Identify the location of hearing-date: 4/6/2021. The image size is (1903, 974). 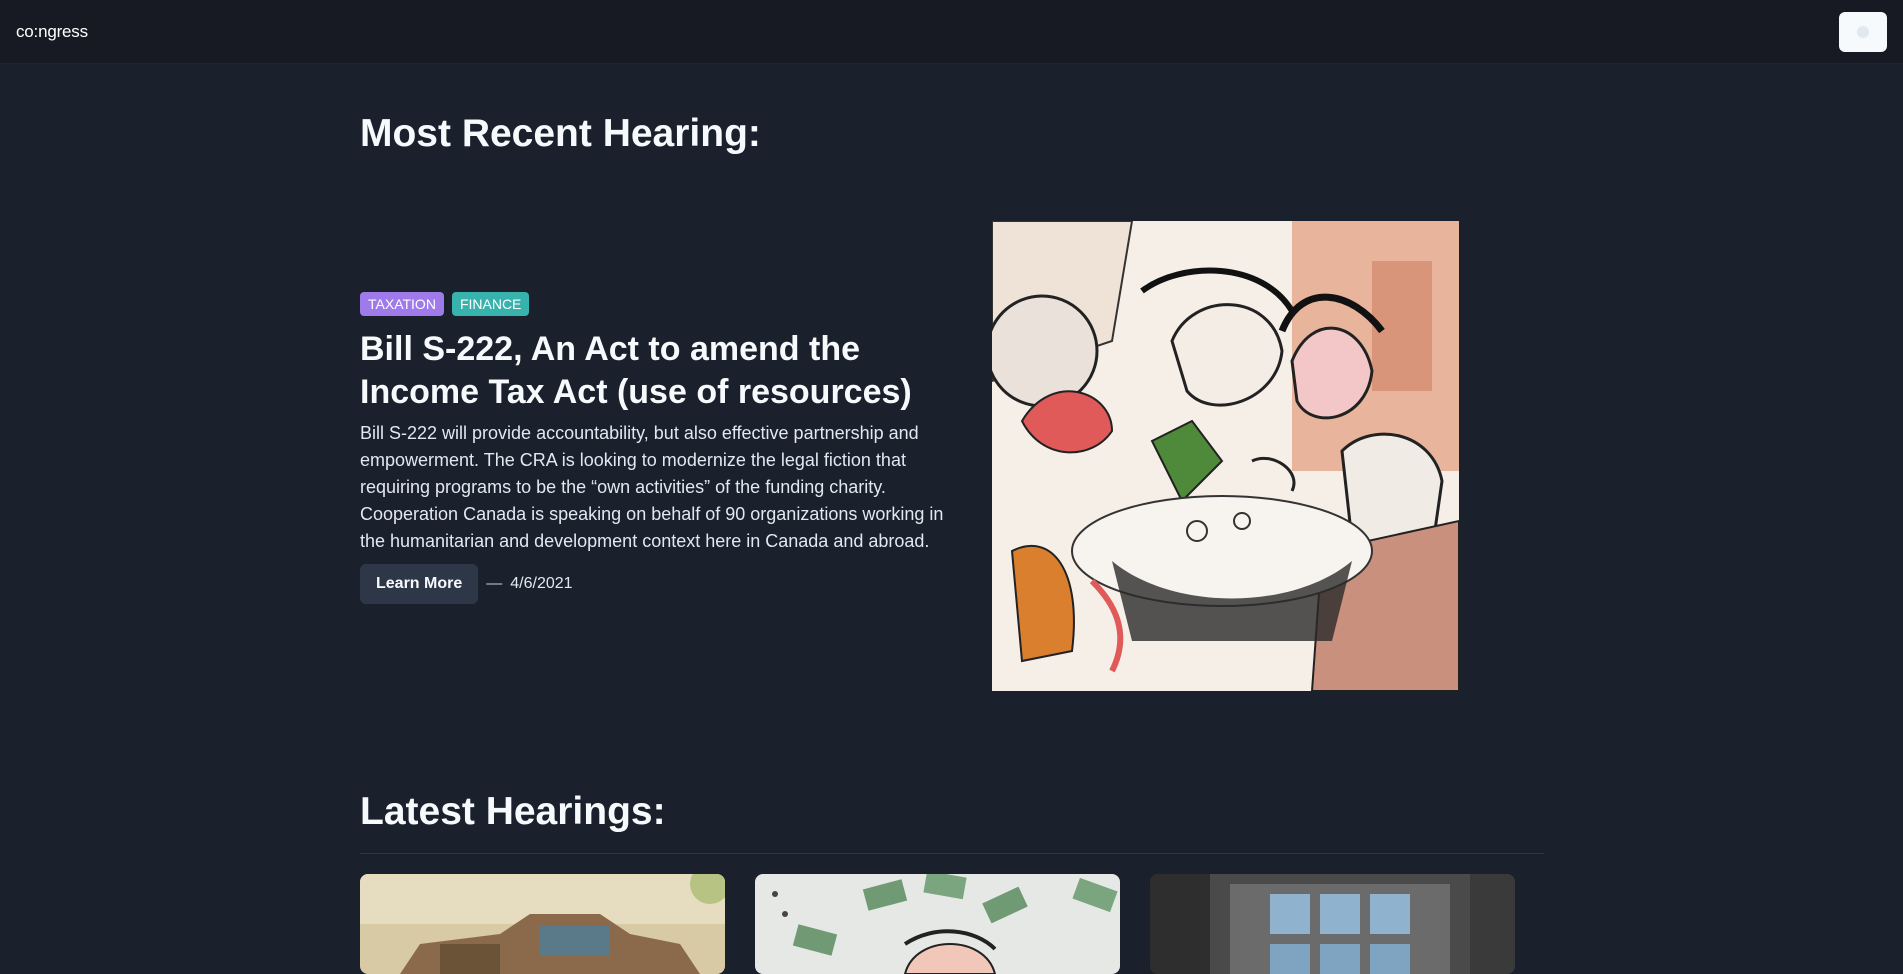
(541, 583).